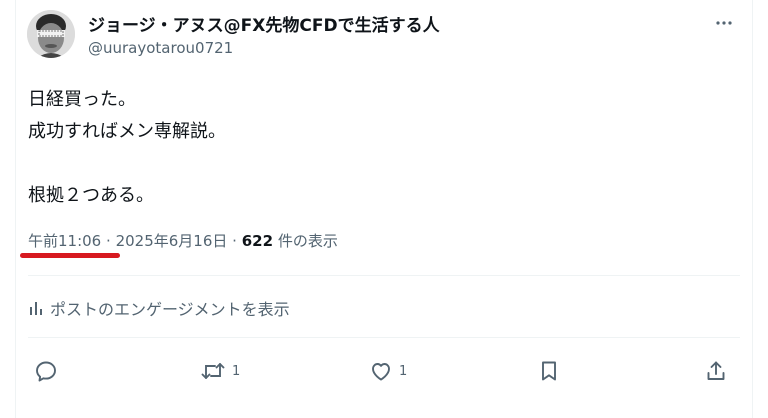 The height and width of the screenshot is (418, 768). I want to click on view-engagement-link: ポストのエンゲージメントを表示, so click(159, 308).